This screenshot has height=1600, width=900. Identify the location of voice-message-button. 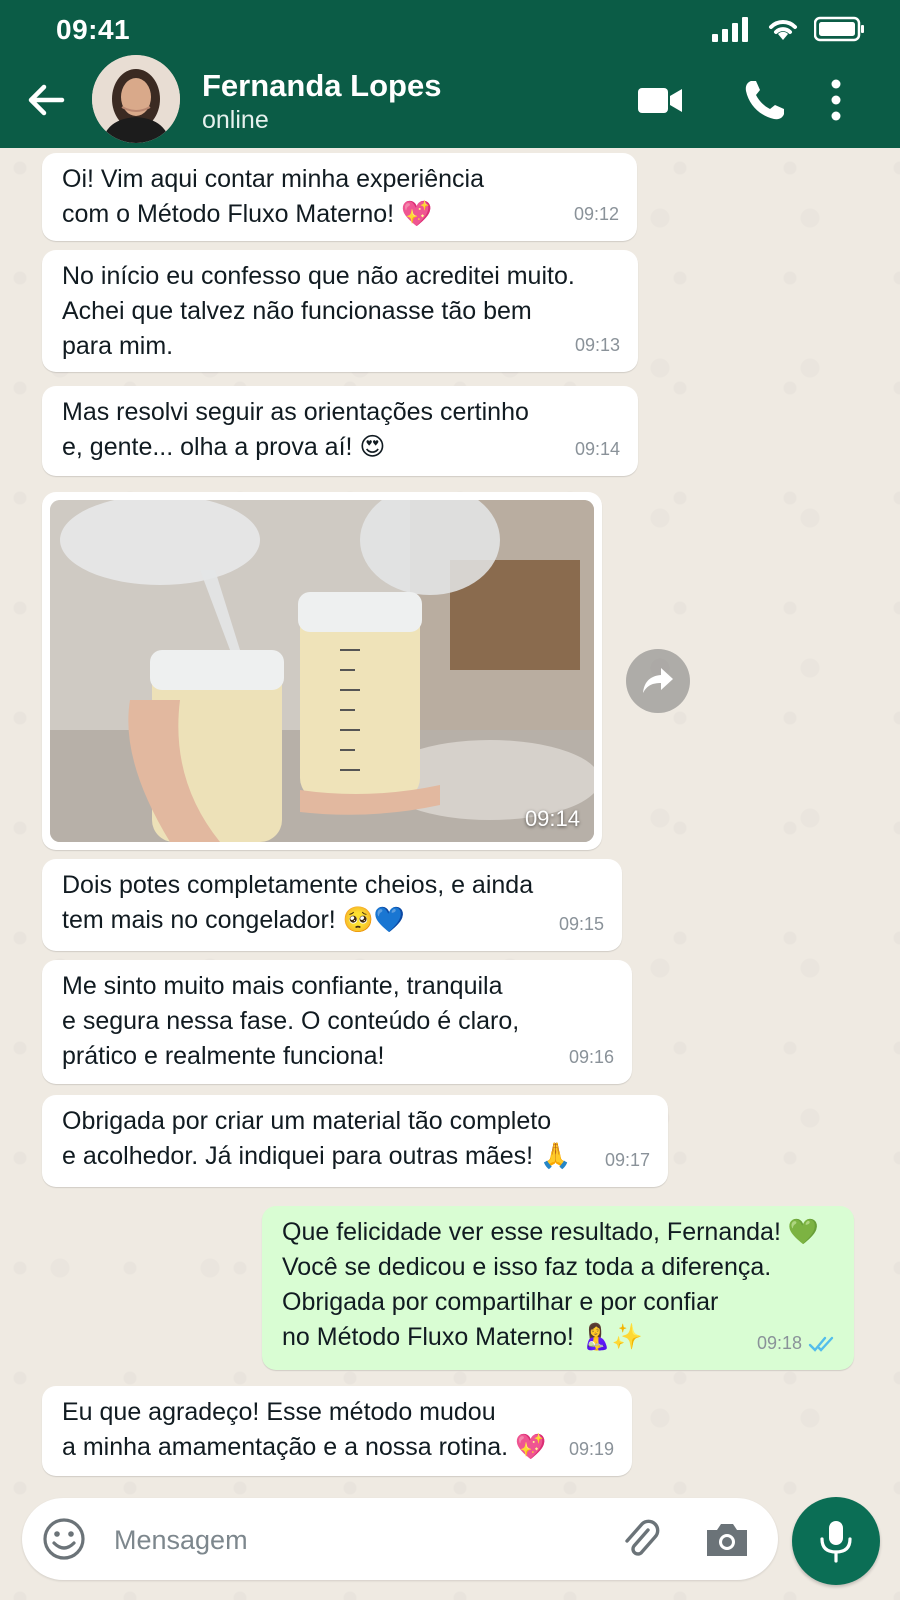
(836, 1541).